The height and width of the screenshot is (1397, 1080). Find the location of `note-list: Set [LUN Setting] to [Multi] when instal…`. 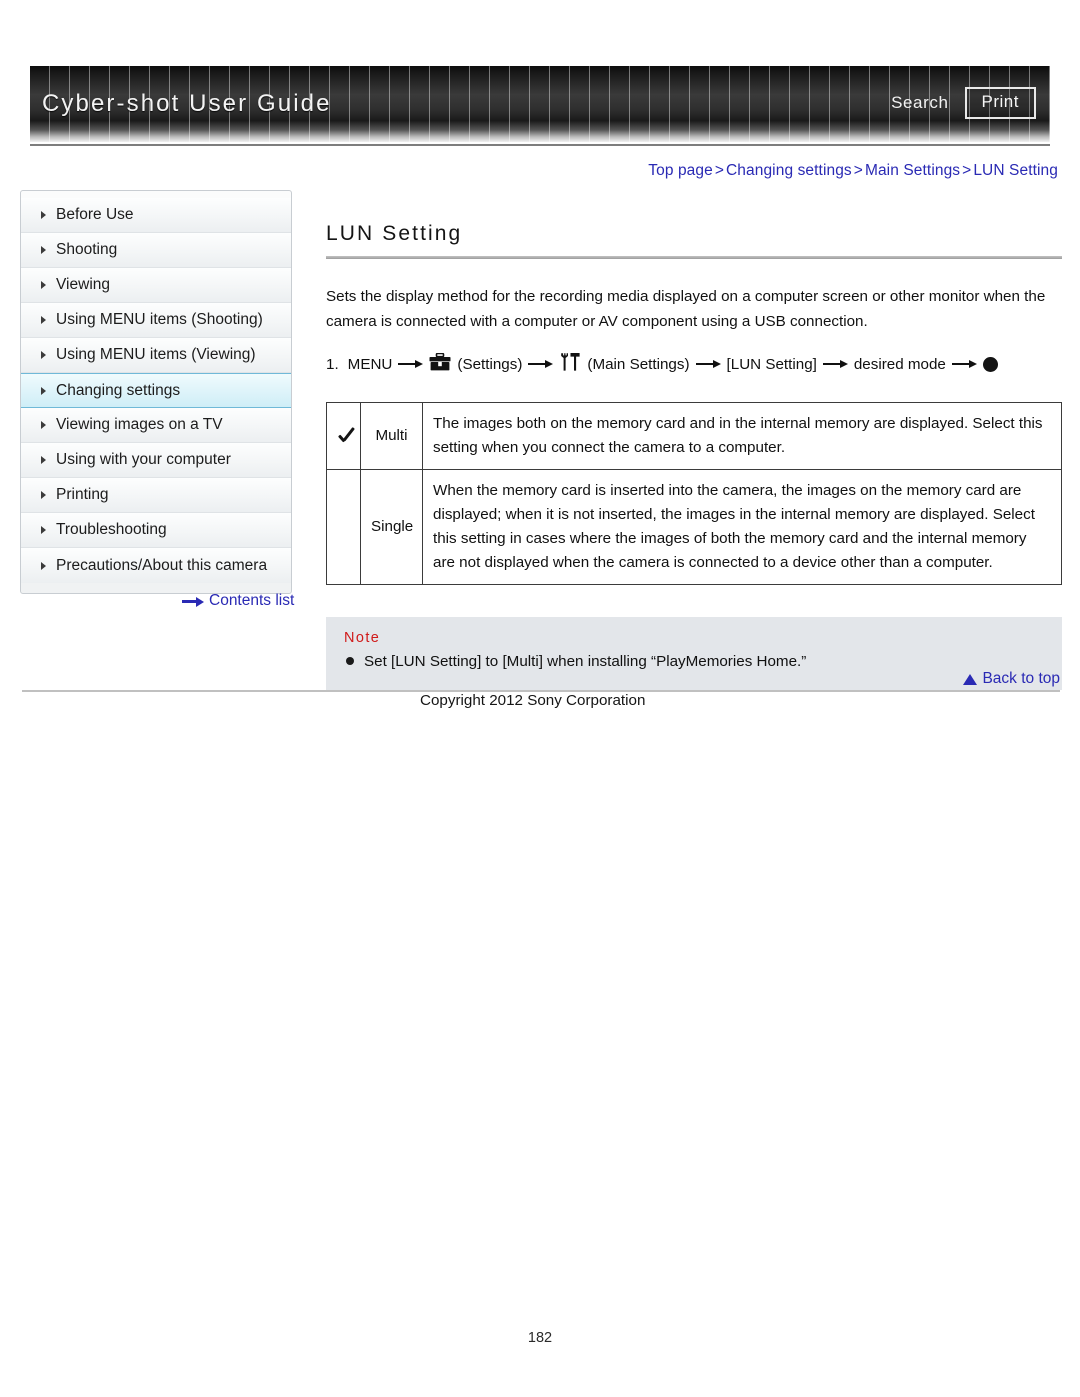

note-list: Set [LUN Setting] to [Multi] when instal… is located at coordinates (694, 662).